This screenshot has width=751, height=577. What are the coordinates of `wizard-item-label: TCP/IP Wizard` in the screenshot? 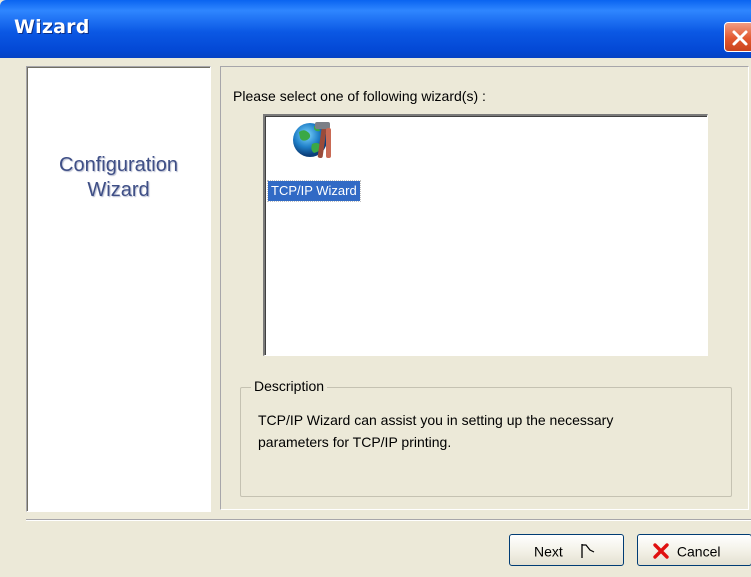 It's located at (314, 191).